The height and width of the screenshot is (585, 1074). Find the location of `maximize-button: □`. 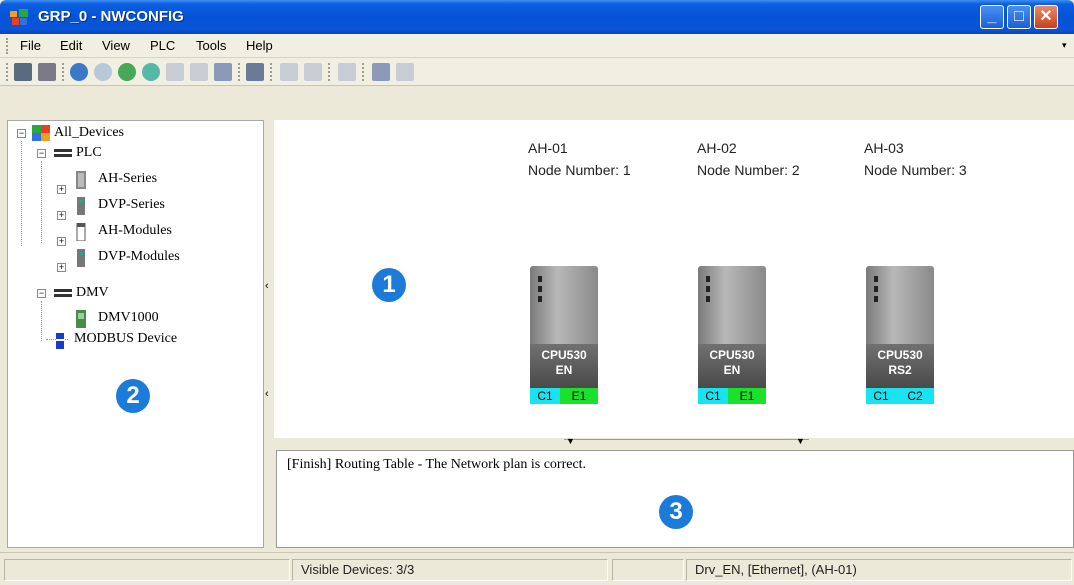

maximize-button: □ is located at coordinates (1019, 17).